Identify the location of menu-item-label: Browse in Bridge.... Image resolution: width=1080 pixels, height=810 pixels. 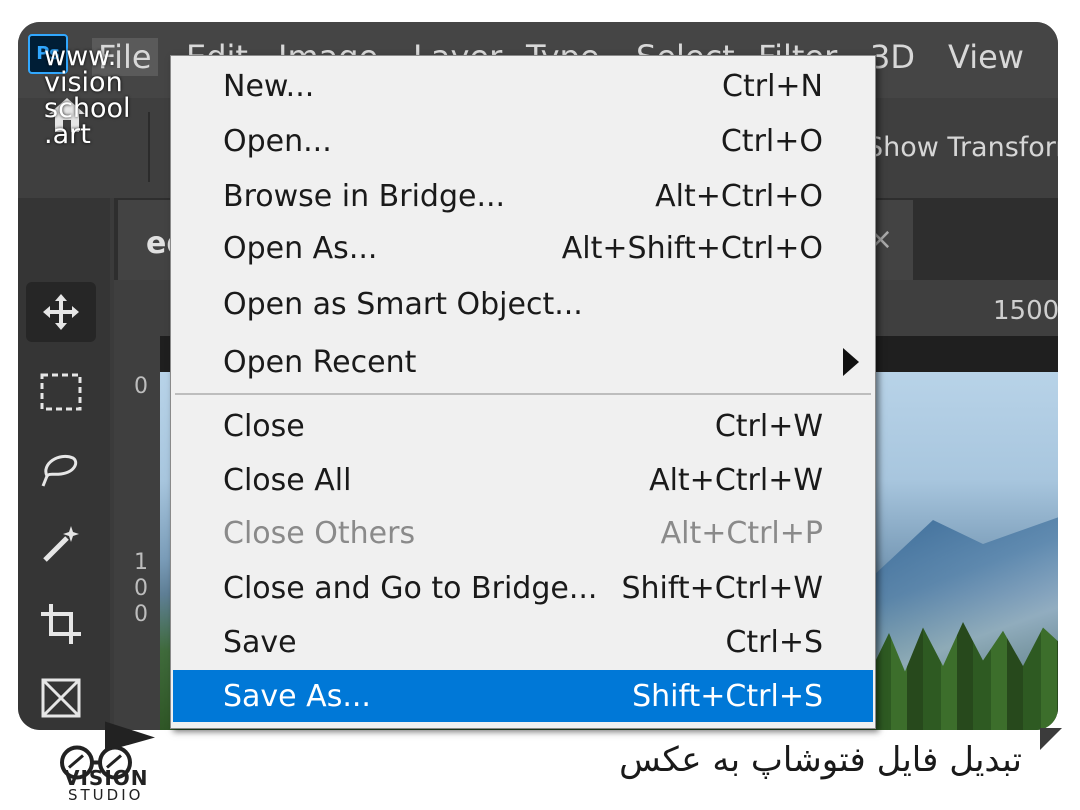
(364, 196).